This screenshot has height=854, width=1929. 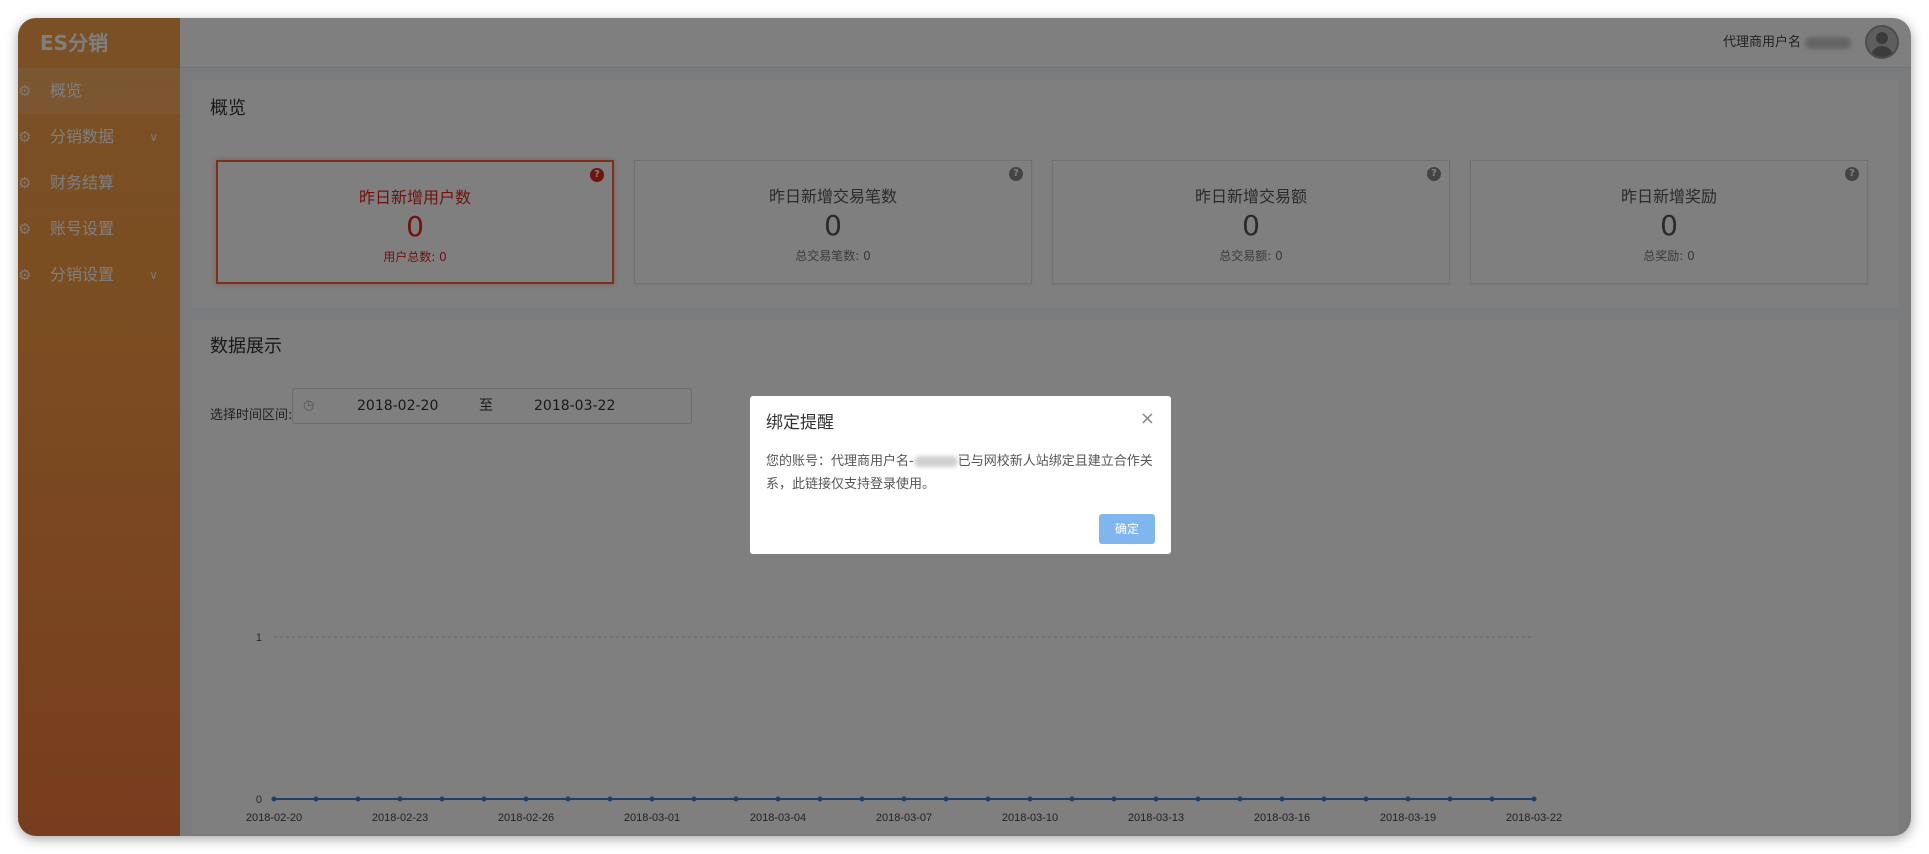 What do you see at coordinates (964, 473) in the screenshot?
I see `dialog-message: 您的账号：代理商用户名- 已与网校新人站绑定且建立合作关系，此链接仅支持登录使用。` at bounding box center [964, 473].